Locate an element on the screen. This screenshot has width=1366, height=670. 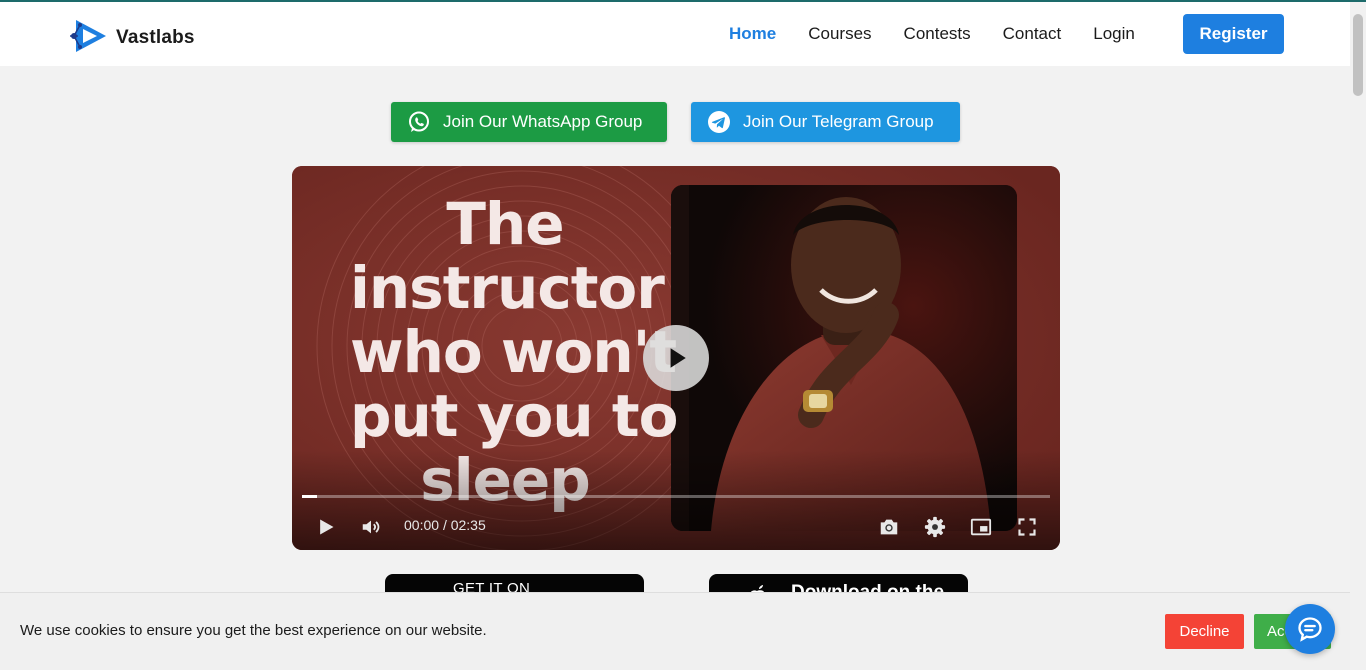
screenshot-control is located at coordinates (889, 527).